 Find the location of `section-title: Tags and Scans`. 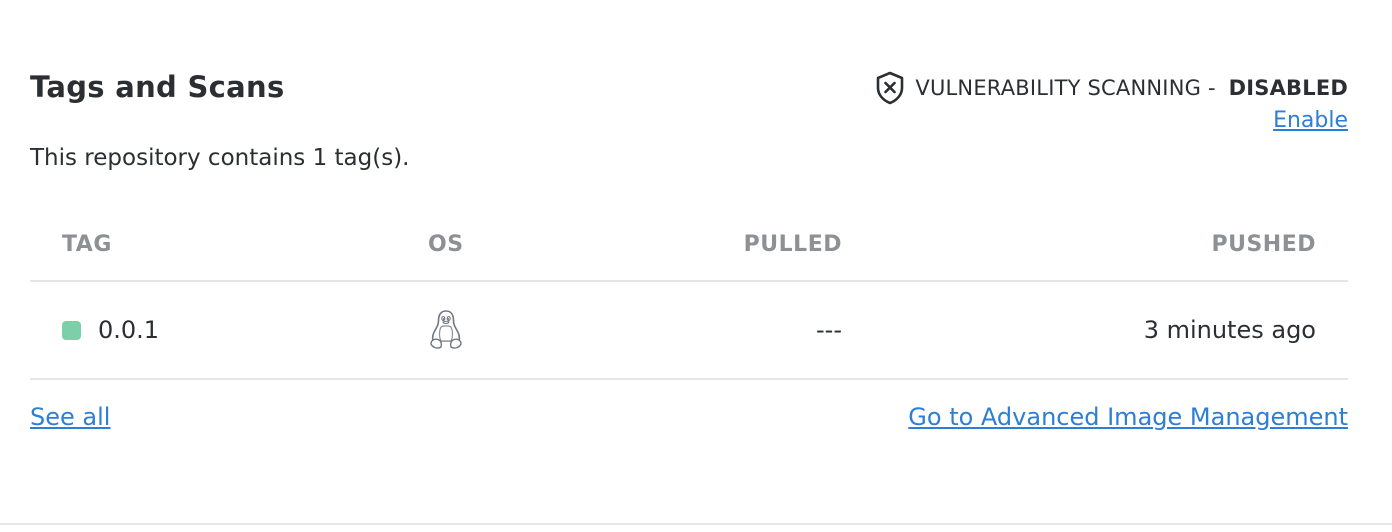

section-title: Tags and Scans is located at coordinates (157, 87).